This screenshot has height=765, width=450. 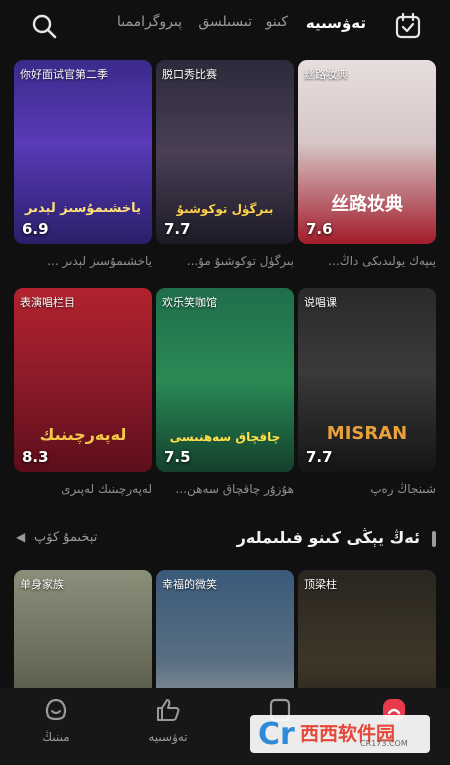 What do you see at coordinates (189, 74) in the screenshot?
I see `card-title: 脱口秀比赛` at bounding box center [189, 74].